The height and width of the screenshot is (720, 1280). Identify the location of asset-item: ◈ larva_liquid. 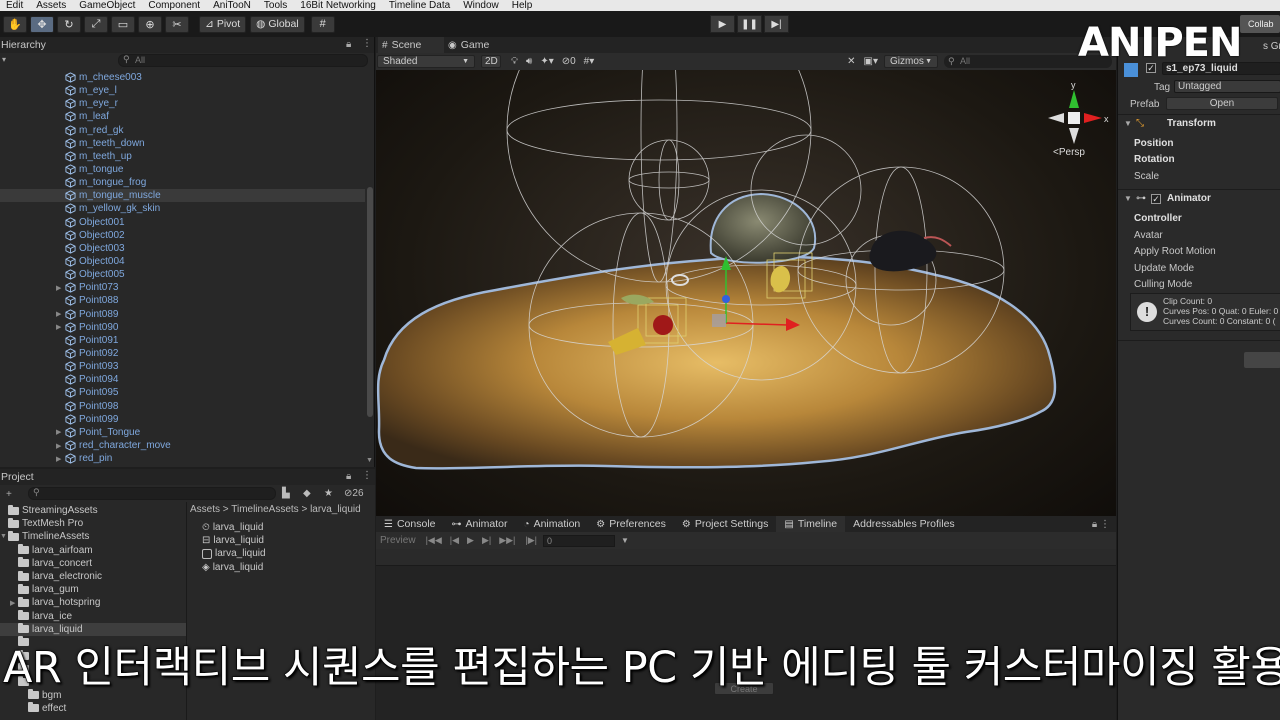
(234, 567).